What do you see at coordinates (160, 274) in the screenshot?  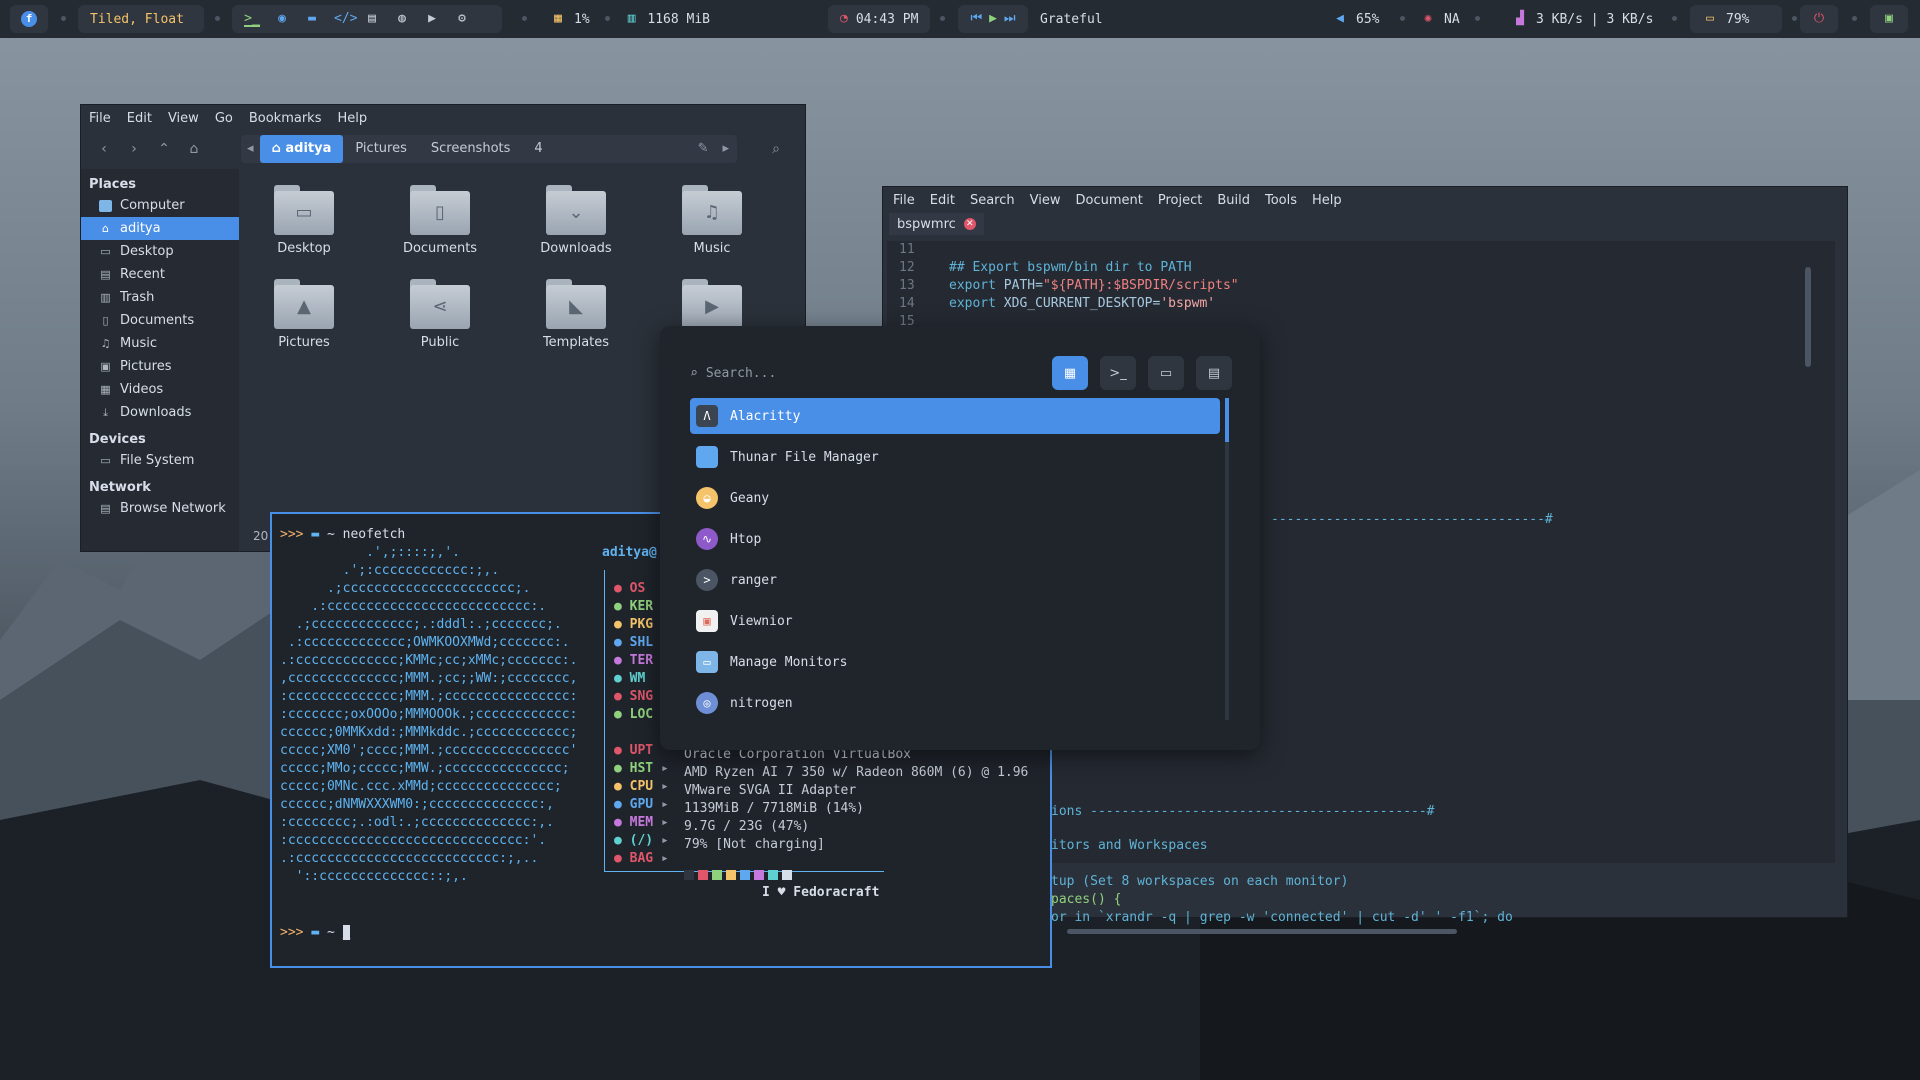 I see `sidebar-item-recent: ▤ Recent` at bounding box center [160, 274].